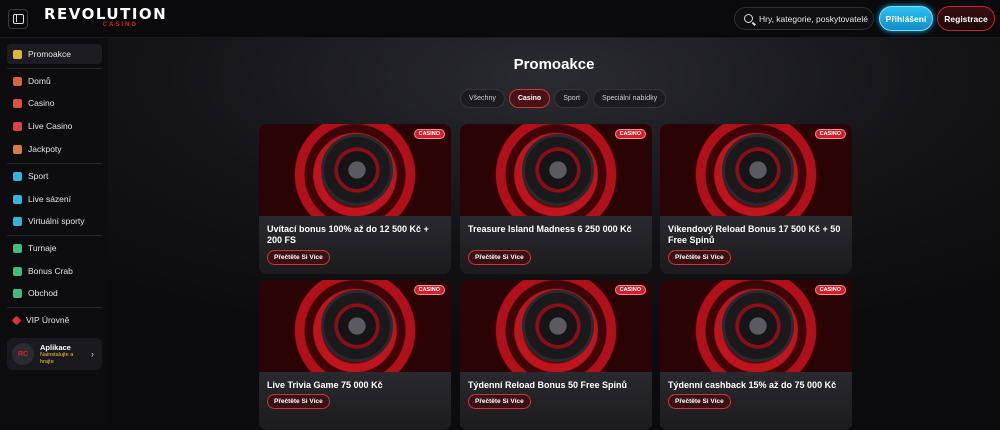  What do you see at coordinates (17, 221) in the screenshot?
I see `virtual-sport-icon` at bounding box center [17, 221].